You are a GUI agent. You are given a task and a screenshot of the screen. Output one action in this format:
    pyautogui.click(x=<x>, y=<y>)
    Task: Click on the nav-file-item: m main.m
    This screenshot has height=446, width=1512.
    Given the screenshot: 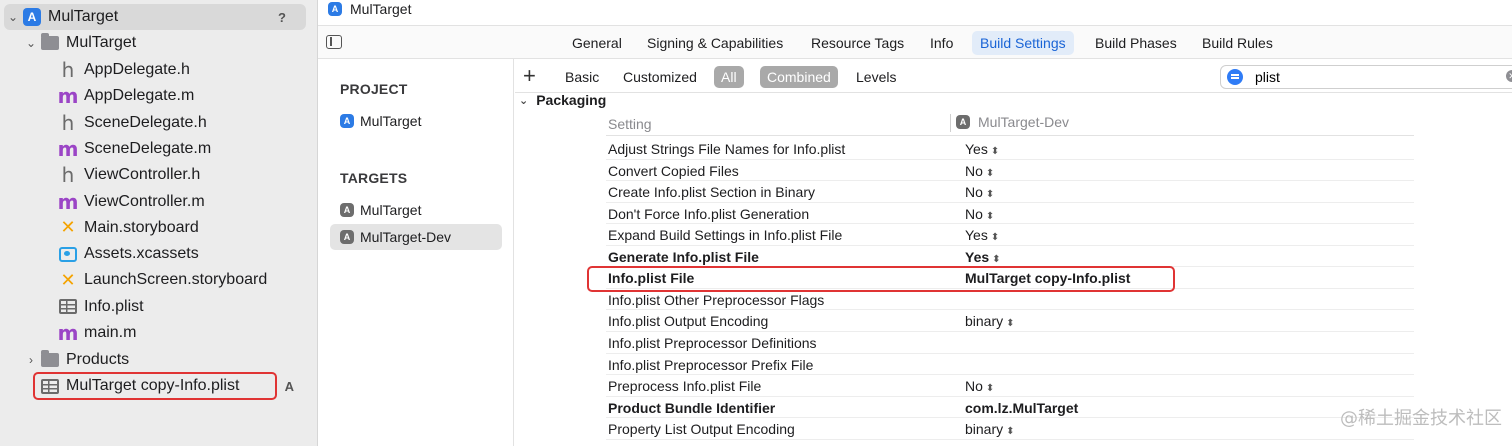 What is the action you would take?
    pyautogui.click(x=97, y=333)
    